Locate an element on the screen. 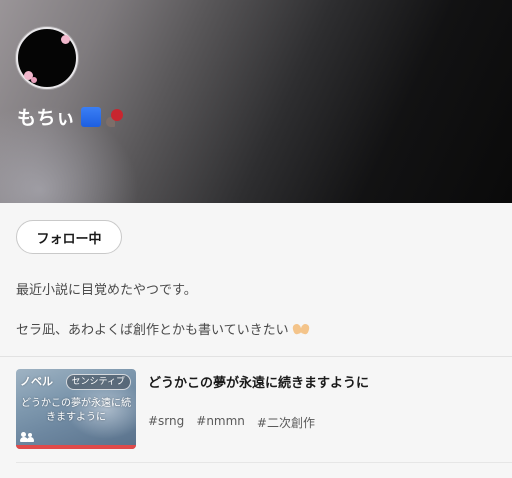 The height and width of the screenshot is (478, 512). progress-accent-bar is located at coordinates (76, 447).